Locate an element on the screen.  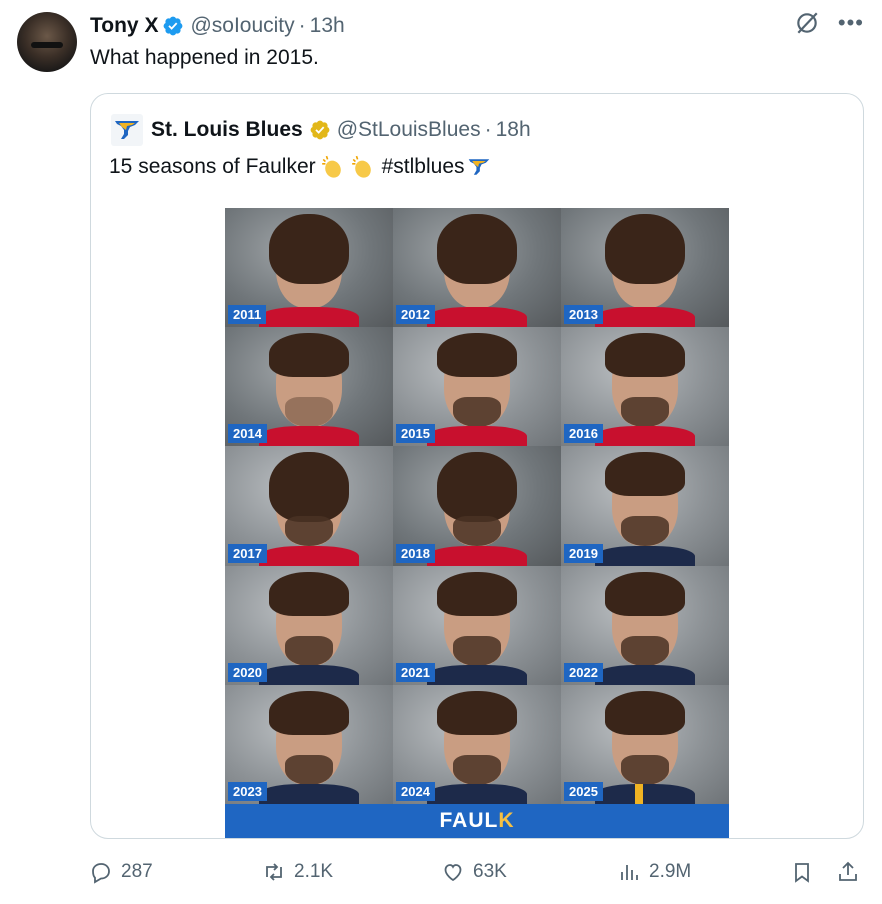
share-button is located at coordinates (848, 872).